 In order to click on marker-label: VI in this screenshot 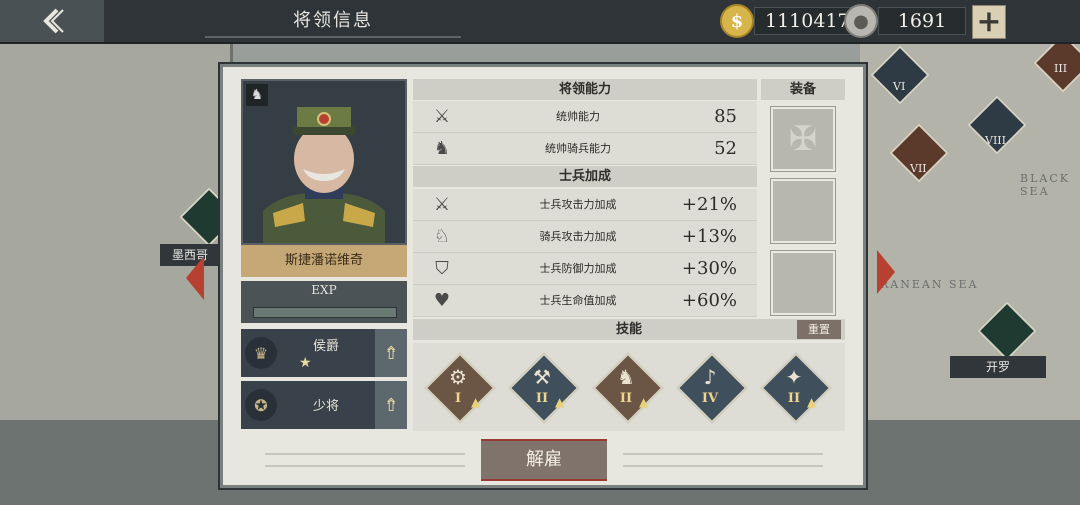, I will do `click(899, 86)`.